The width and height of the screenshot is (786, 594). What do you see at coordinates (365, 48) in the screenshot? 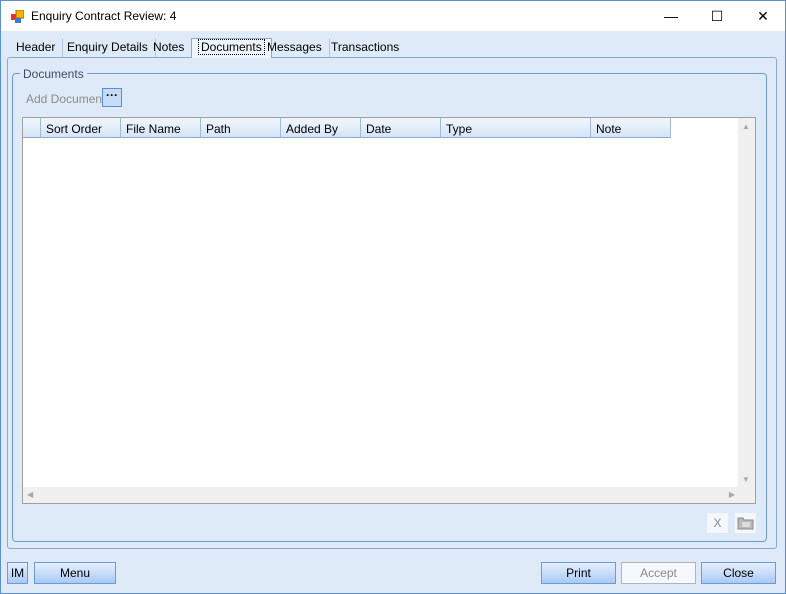
I see `tab-transactions: Transactions` at bounding box center [365, 48].